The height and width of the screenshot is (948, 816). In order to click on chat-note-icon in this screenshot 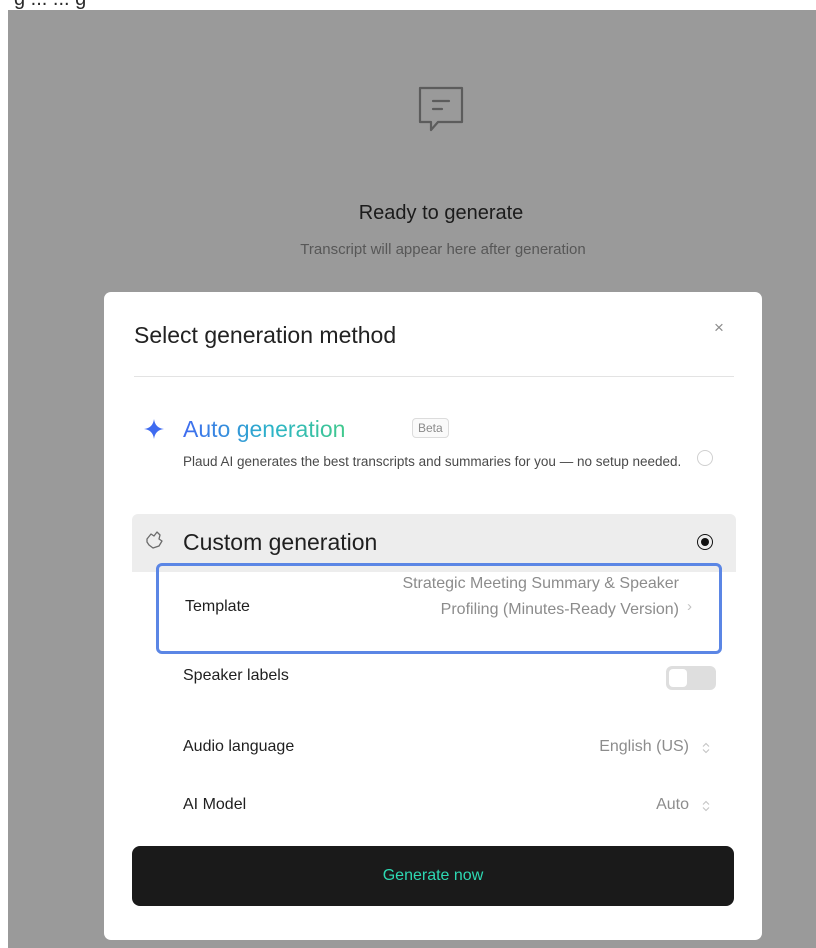, I will do `click(441, 109)`.